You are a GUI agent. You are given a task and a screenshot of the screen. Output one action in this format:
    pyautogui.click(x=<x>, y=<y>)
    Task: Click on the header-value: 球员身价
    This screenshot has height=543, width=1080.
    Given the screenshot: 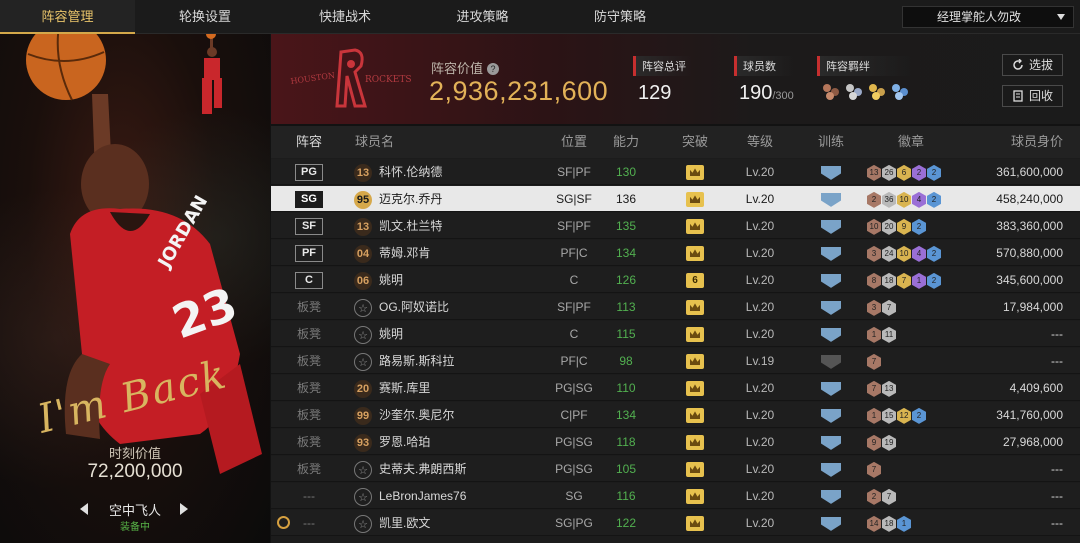 What is the action you would take?
    pyautogui.click(x=1017, y=142)
    